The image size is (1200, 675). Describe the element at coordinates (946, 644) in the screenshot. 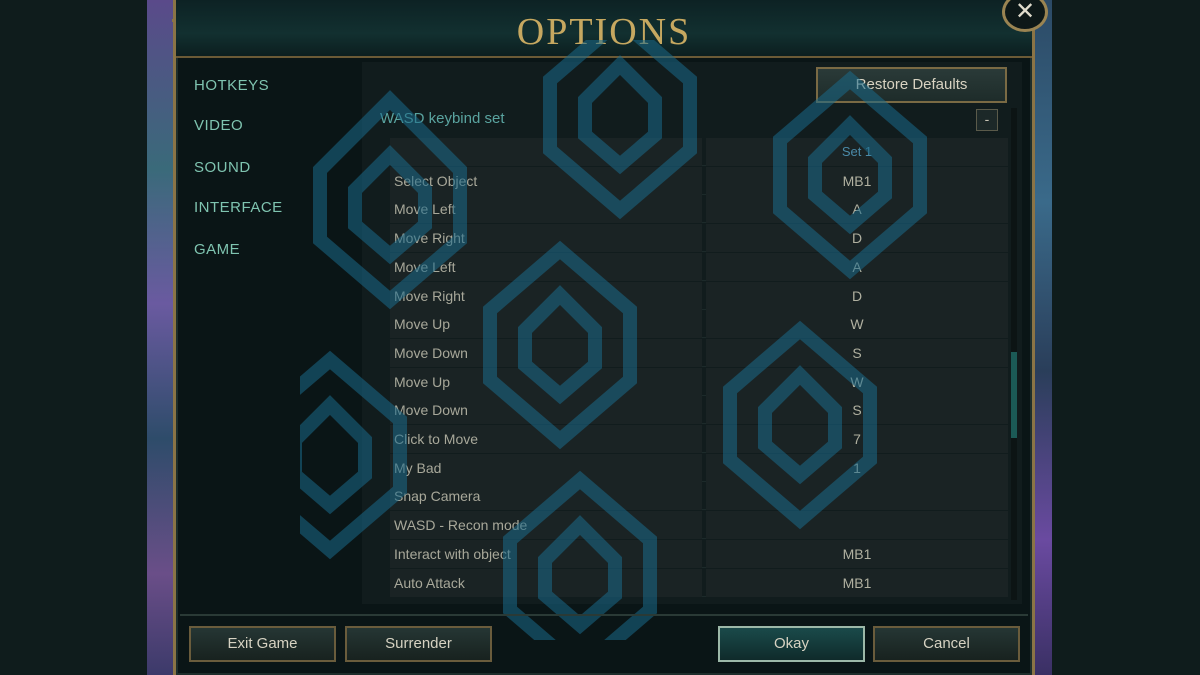

I see `cancel-button: Cancel` at that location.